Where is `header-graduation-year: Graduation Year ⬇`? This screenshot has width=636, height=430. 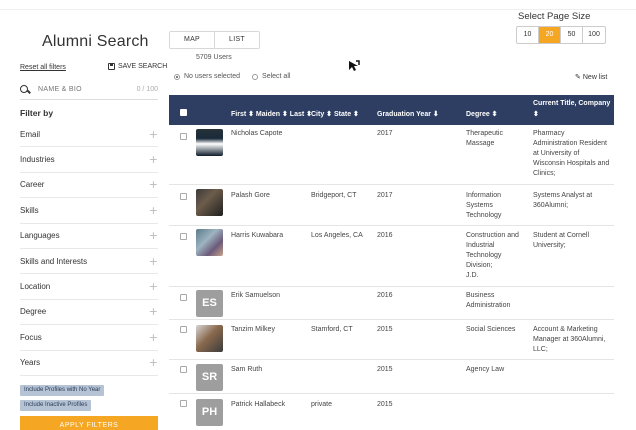
header-graduation-year: Graduation Year ⬇ is located at coordinates (408, 114).